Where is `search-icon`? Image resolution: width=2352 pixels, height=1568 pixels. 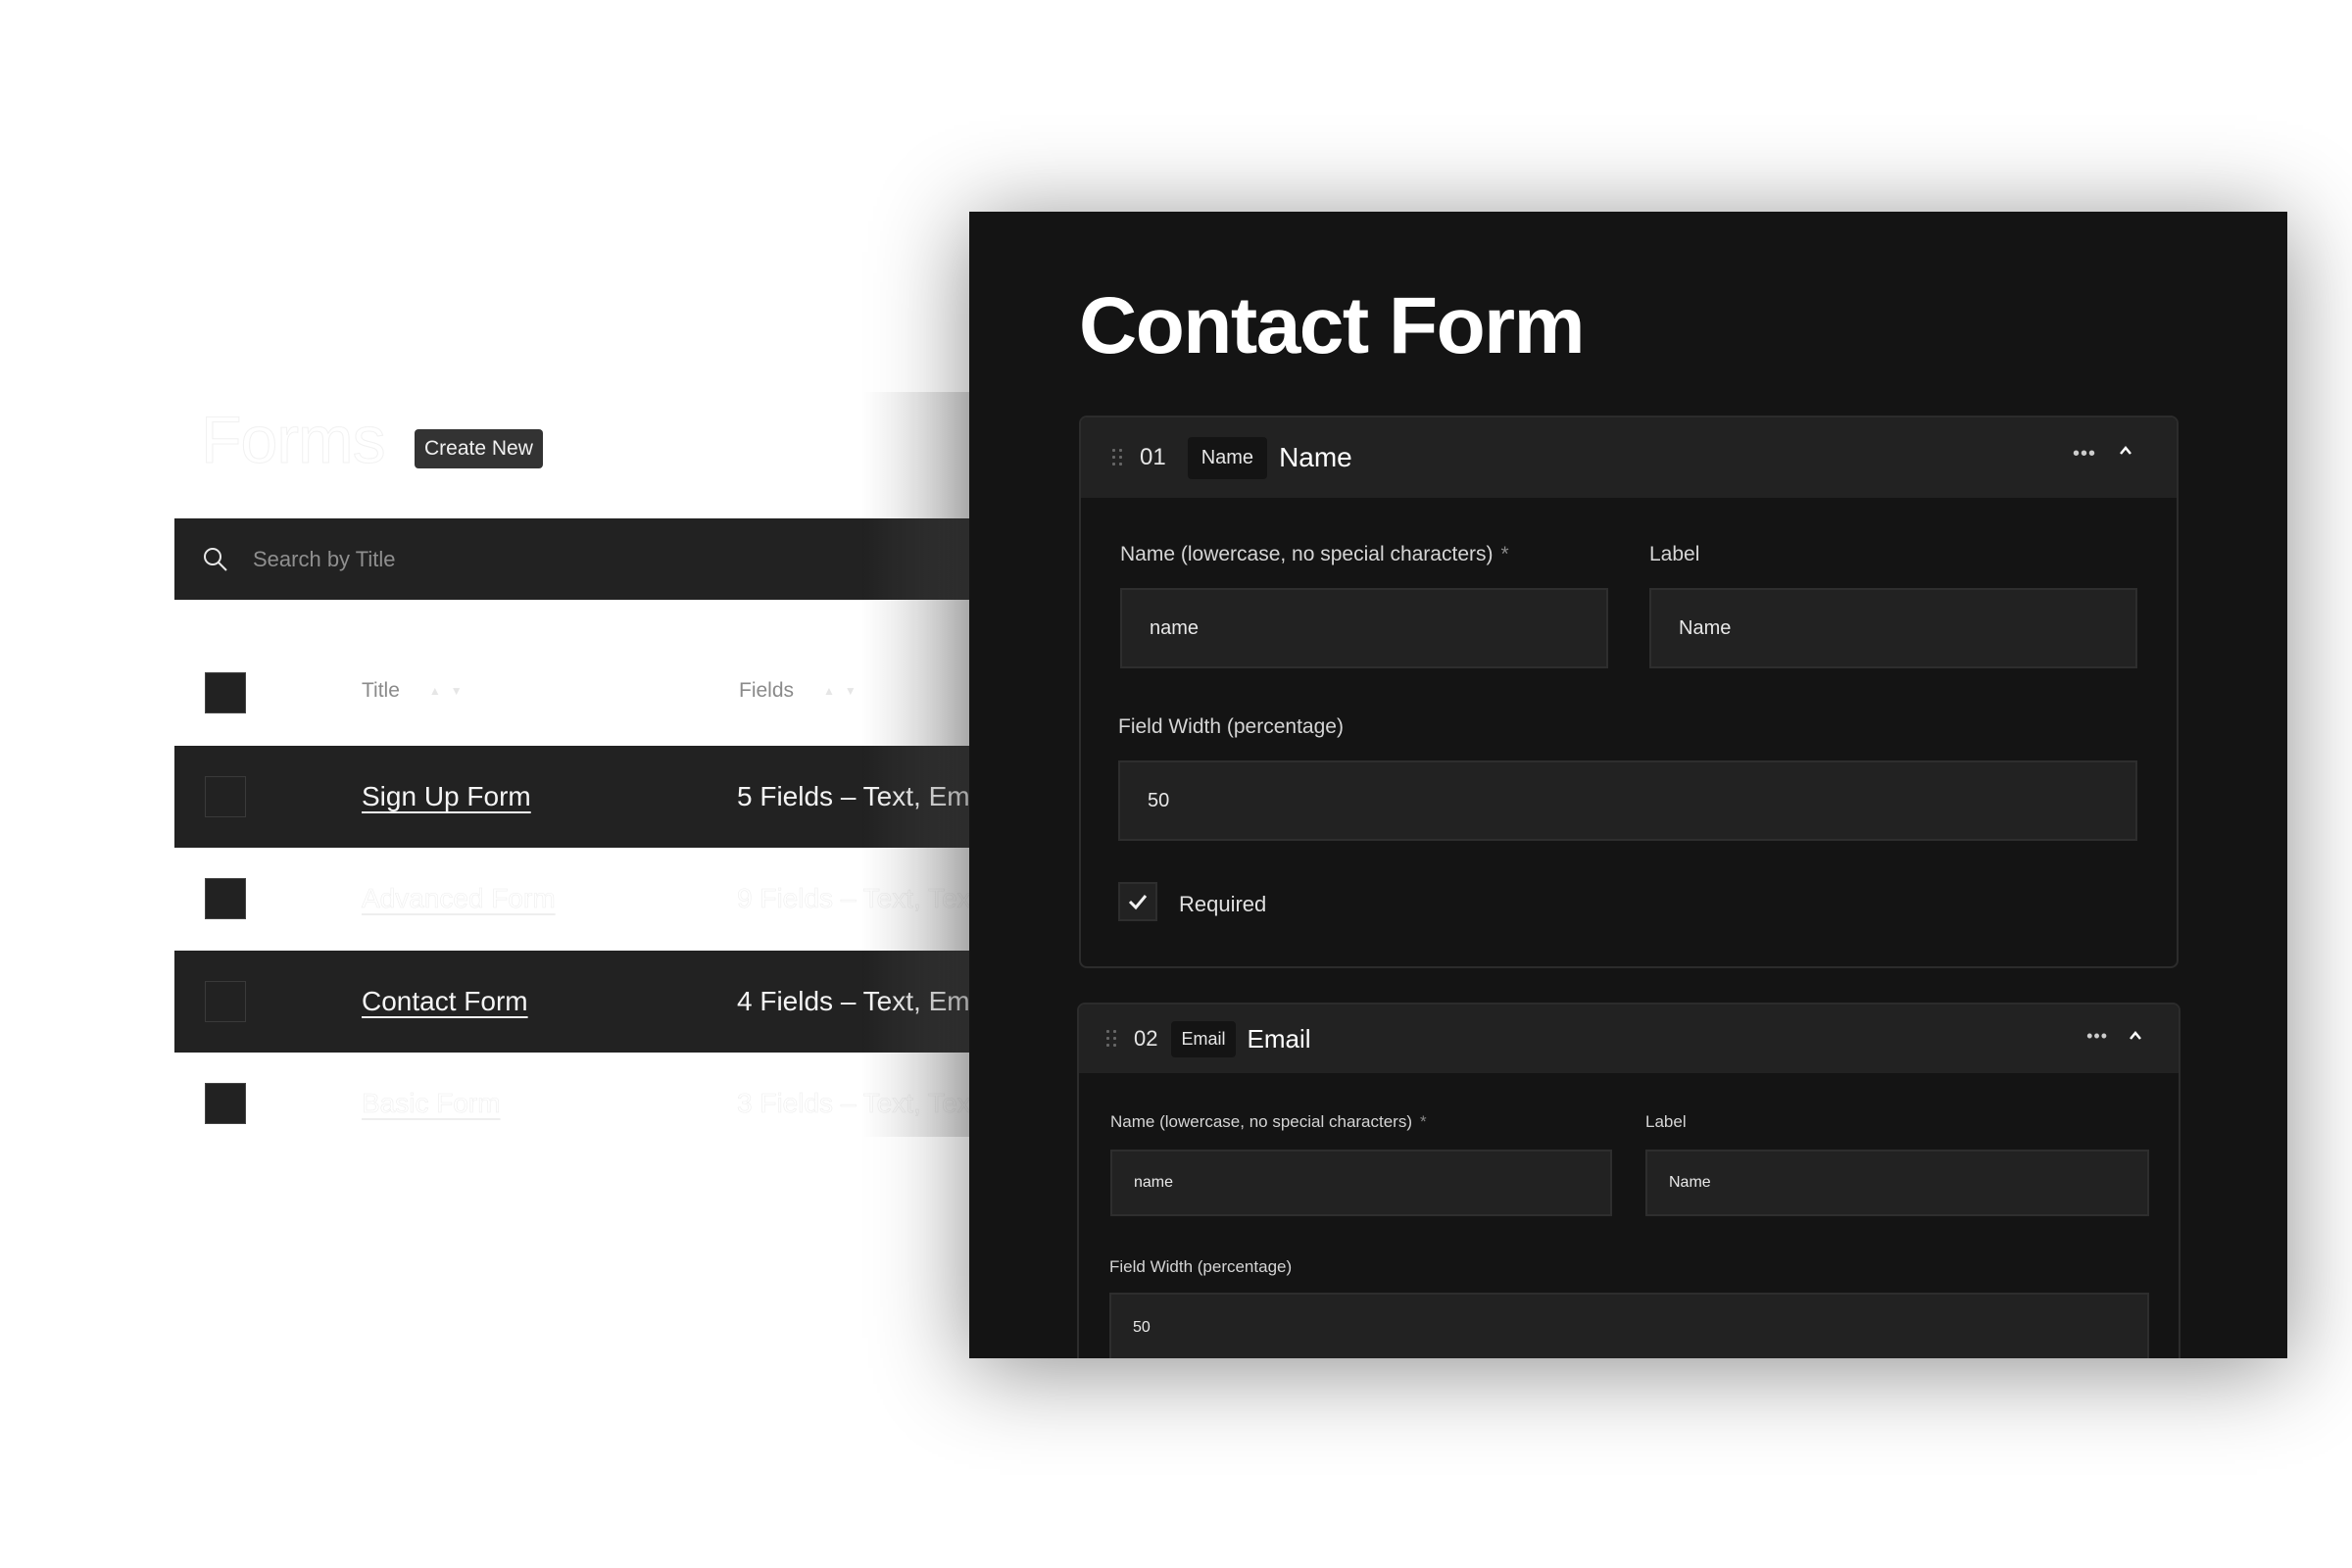 search-icon is located at coordinates (215, 559).